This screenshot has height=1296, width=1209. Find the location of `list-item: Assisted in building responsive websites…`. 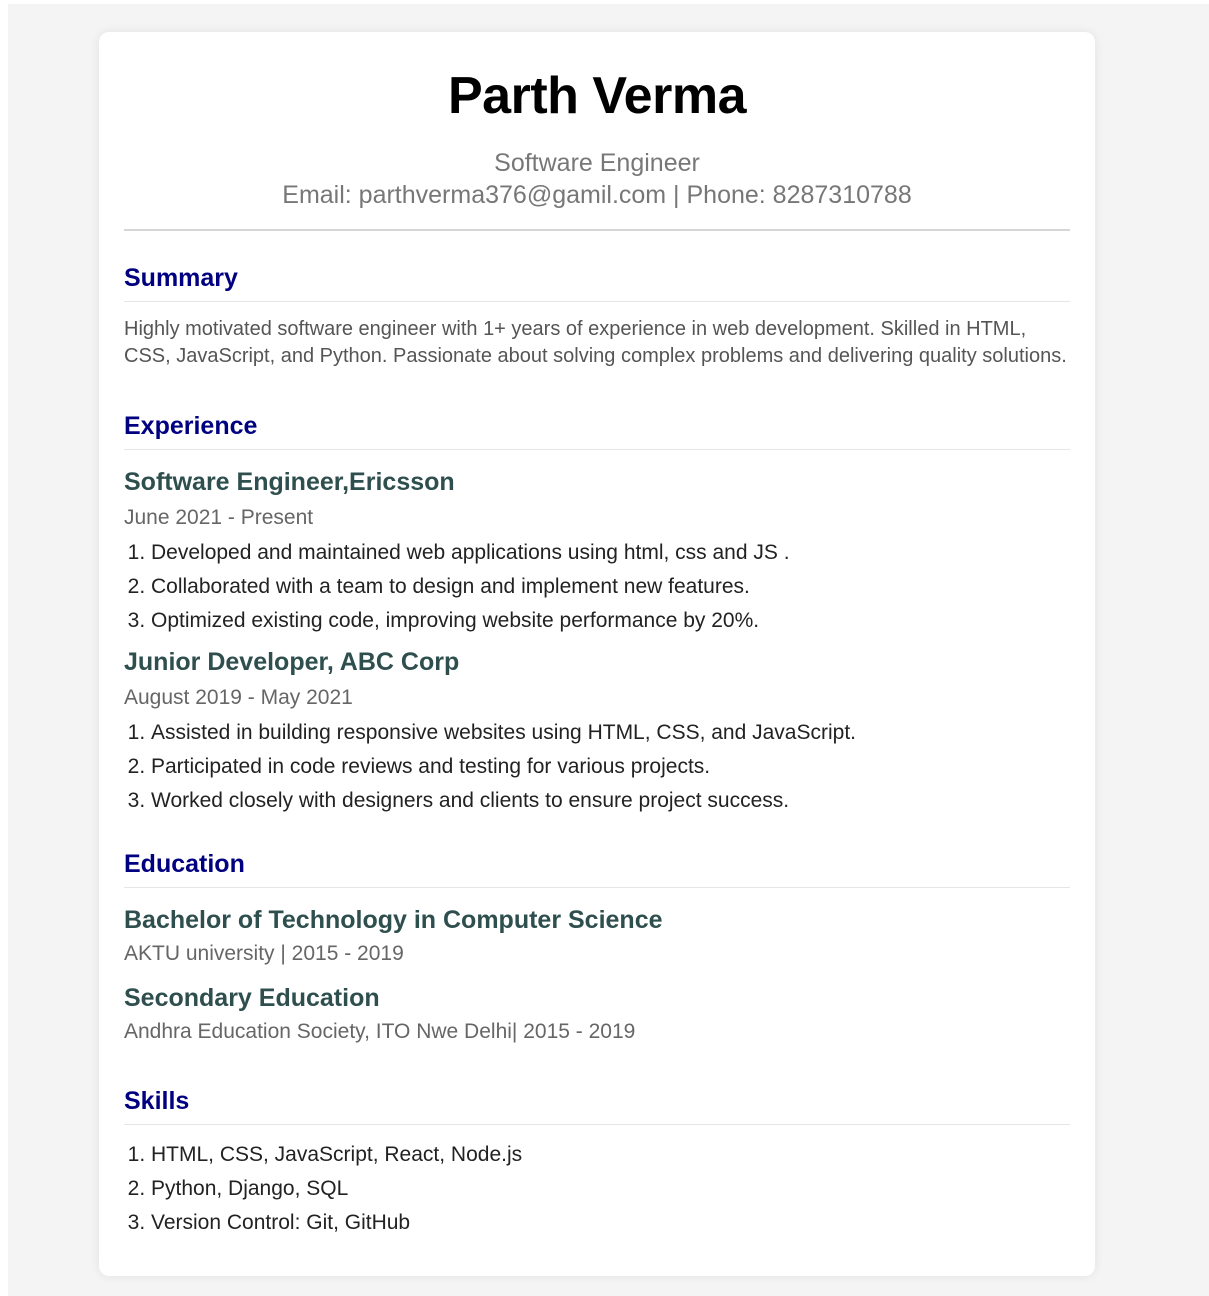

list-item: Assisted in building responsive websites… is located at coordinates (610, 733).